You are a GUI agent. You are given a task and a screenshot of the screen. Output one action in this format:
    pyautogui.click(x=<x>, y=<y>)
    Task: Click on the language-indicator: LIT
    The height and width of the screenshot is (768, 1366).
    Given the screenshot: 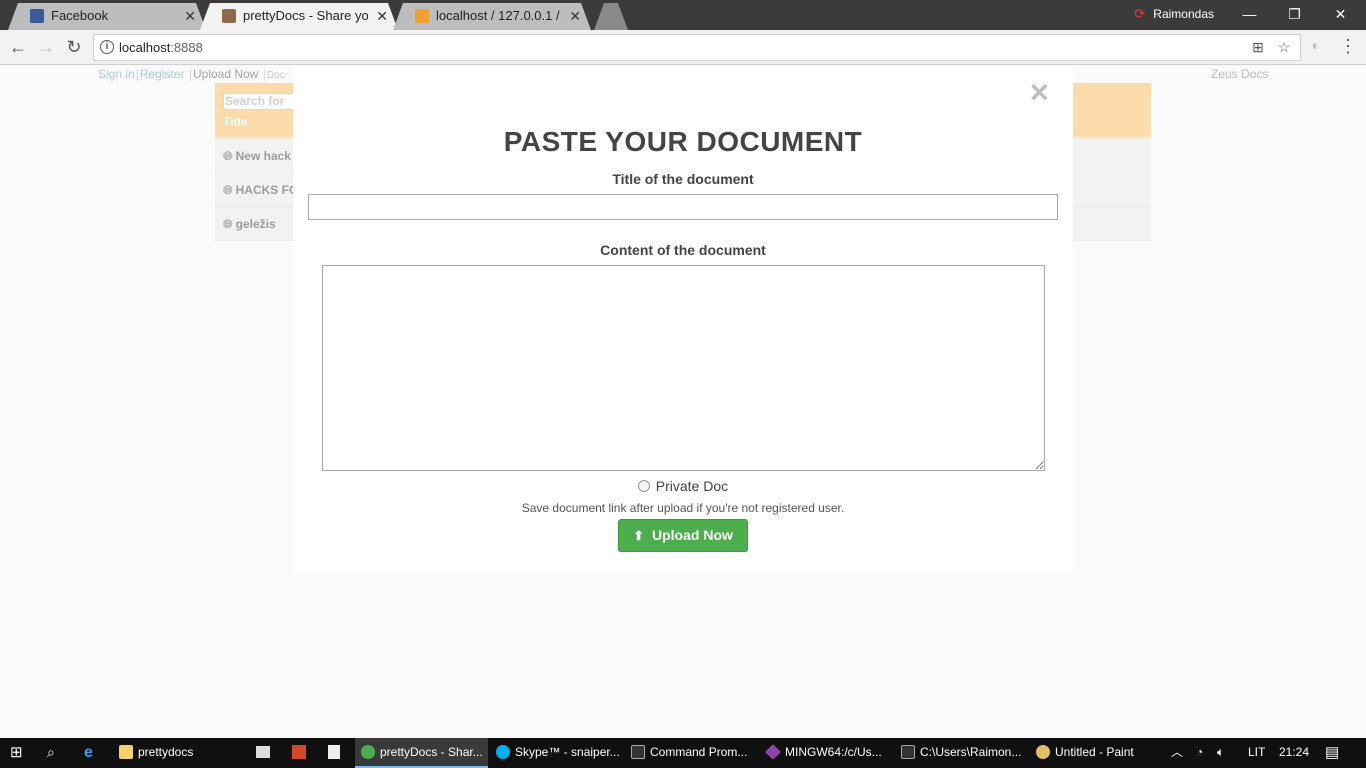 What is the action you would take?
    pyautogui.click(x=1256, y=753)
    